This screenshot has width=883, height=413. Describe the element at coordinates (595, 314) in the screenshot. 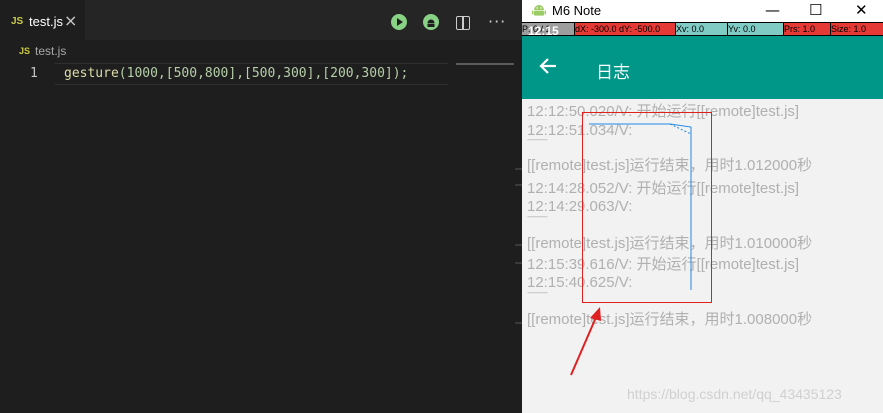

I see `annotation-arrow-head` at that location.